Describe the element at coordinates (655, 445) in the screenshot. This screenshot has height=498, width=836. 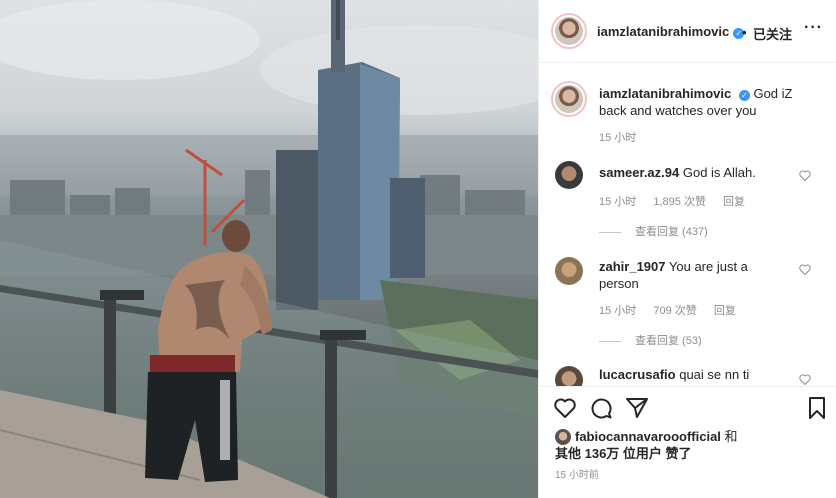
I see `likes-summary: fabiocannavarooofficial 和 其他 136万 位用户 赞了` at that location.